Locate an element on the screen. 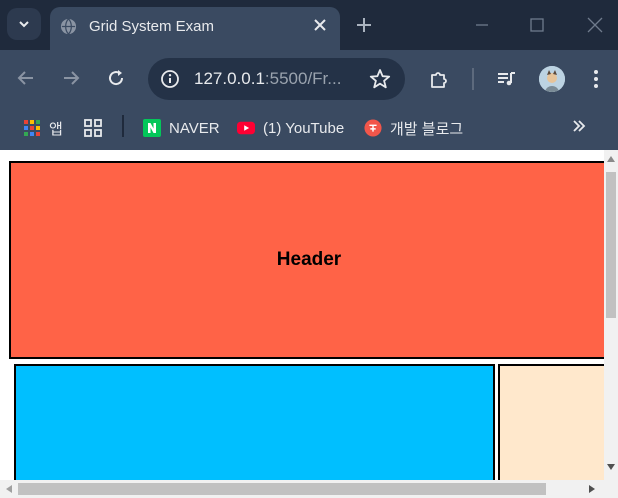 This screenshot has height=498, width=618. avatar-image is located at coordinates (552, 79).